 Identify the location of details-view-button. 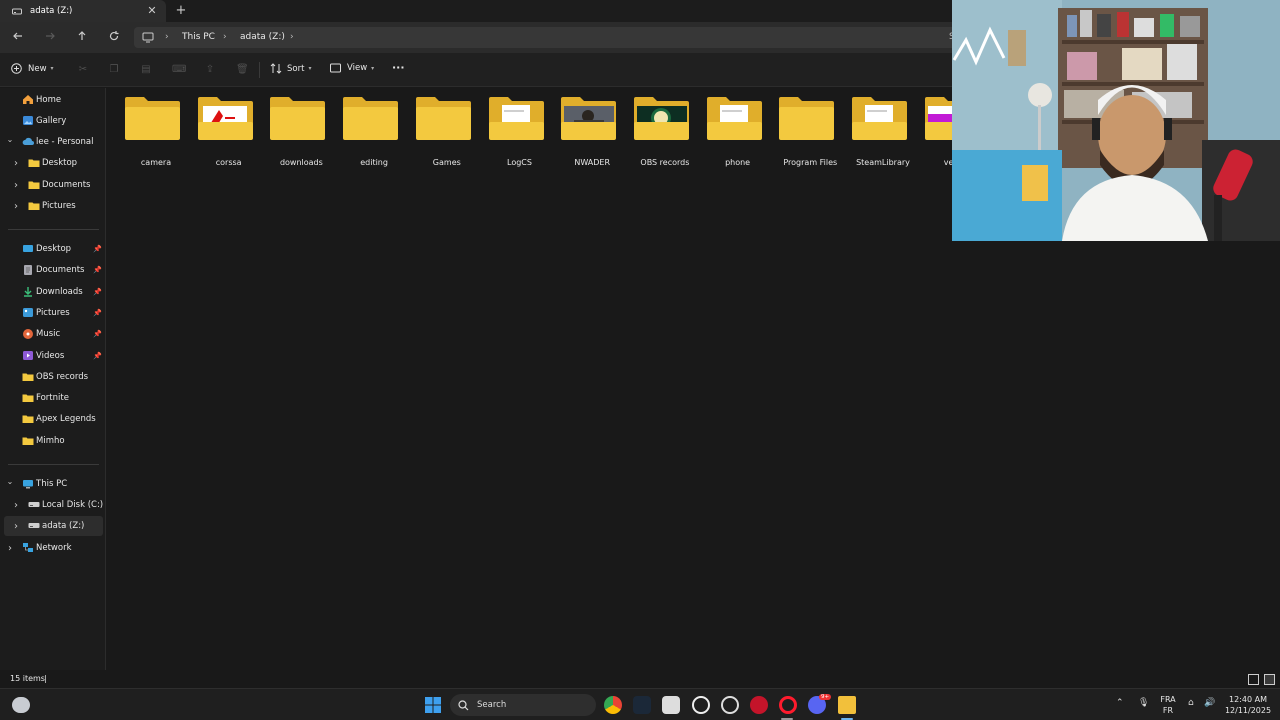
(1253, 679).